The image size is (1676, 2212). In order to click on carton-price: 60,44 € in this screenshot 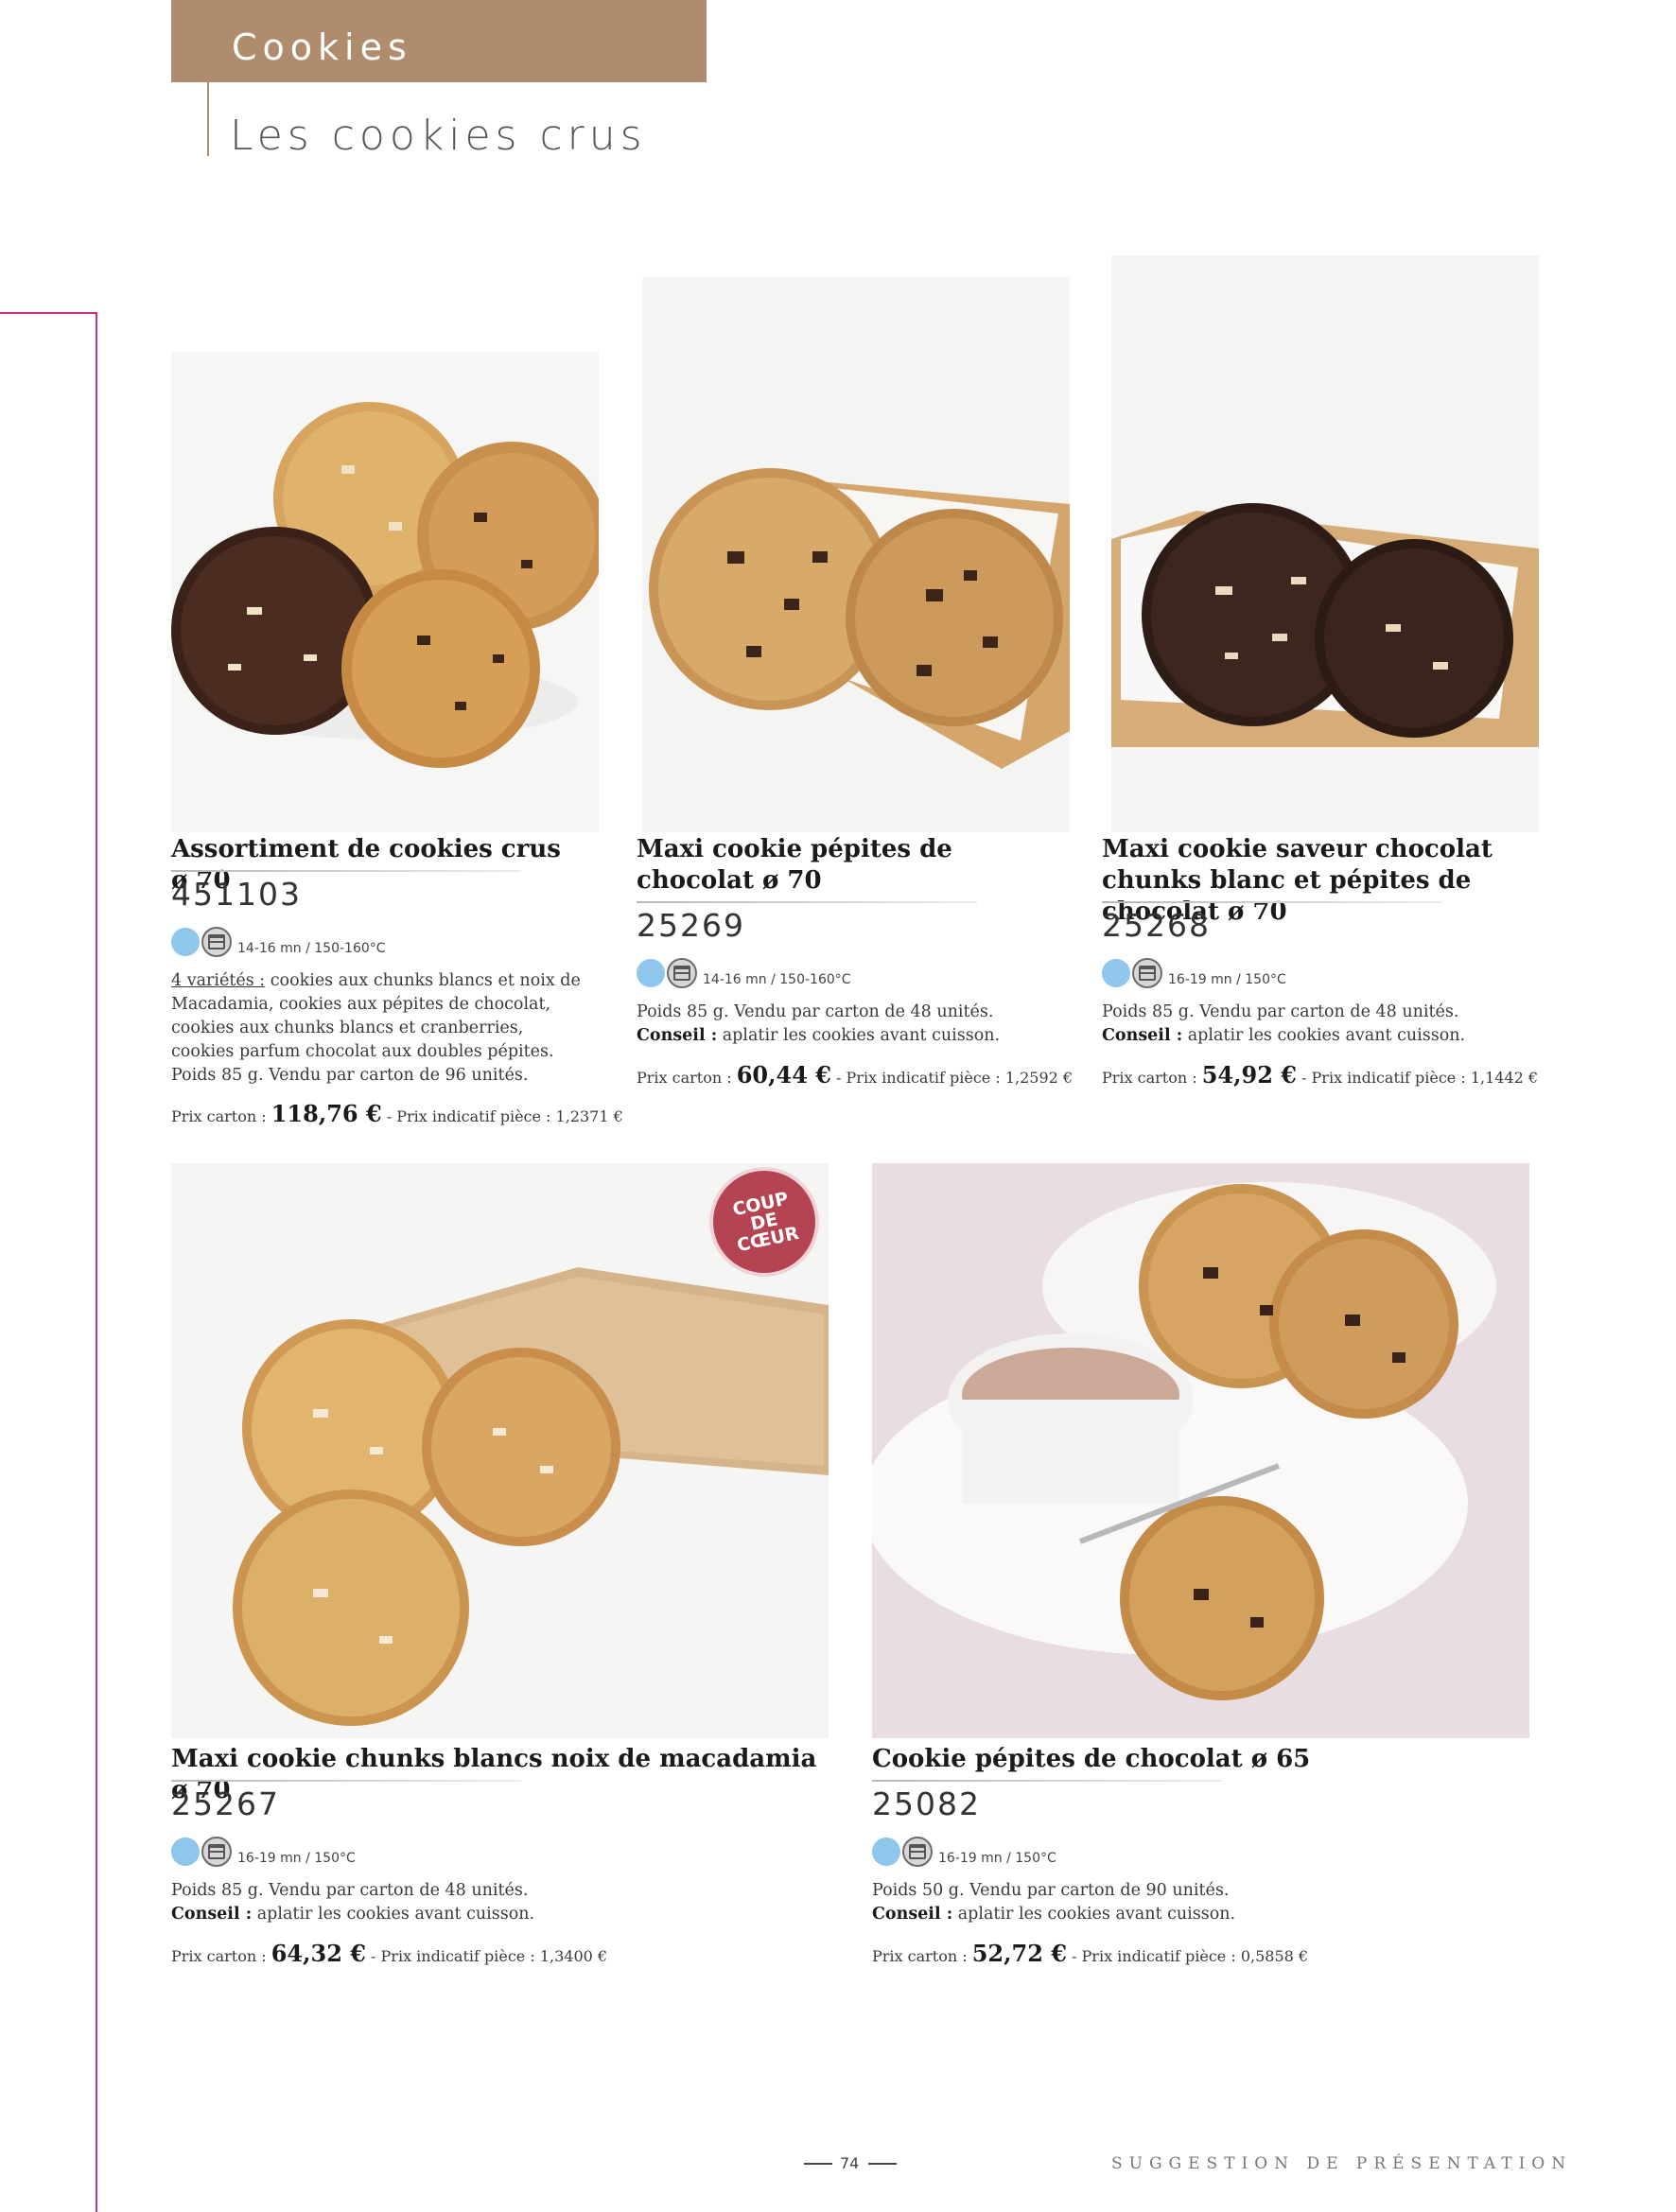, I will do `click(784, 1075)`.